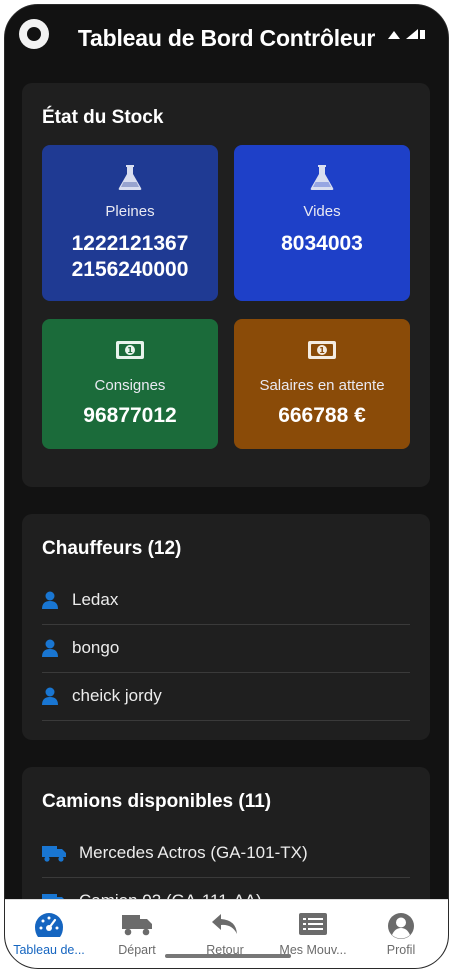 This screenshot has width=453, height=971. Describe the element at coordinates (157, 801) in the screenshot. I see `trucks-title: Camions disponibles (11)` at that location.